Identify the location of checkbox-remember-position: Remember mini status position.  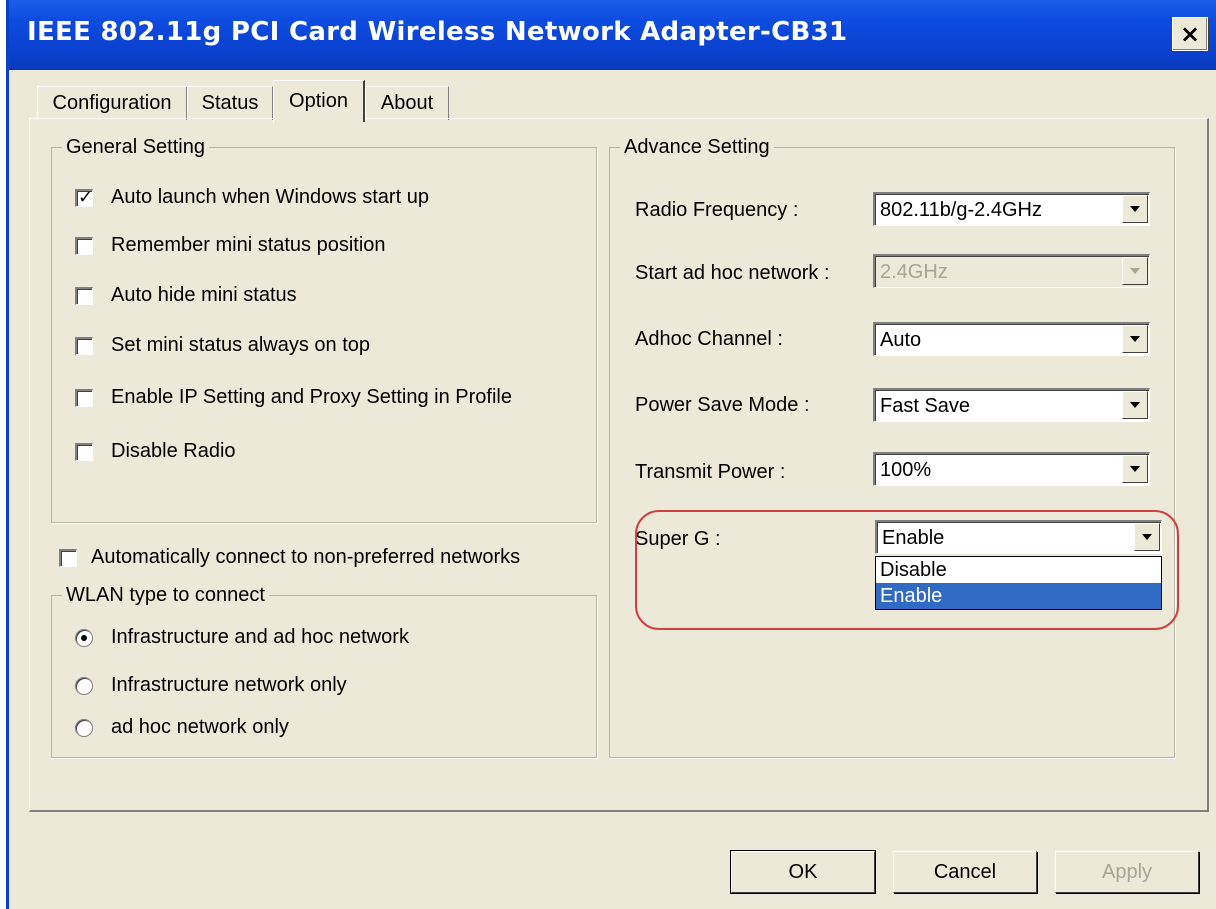
(230, 245).